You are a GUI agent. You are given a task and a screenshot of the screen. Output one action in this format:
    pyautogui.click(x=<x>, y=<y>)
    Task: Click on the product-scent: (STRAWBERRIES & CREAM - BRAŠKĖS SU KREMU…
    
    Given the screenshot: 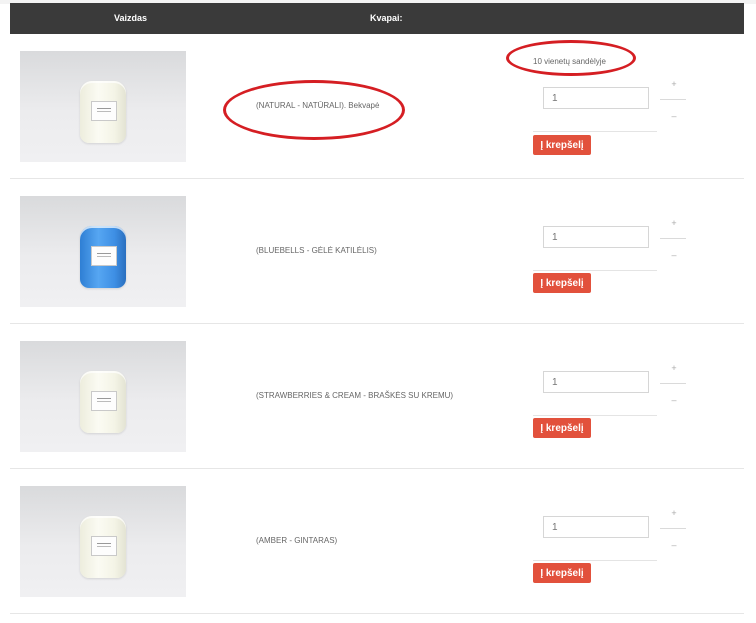 What is the action you would take?
    pyautogui.click(x=355, y=395)
    